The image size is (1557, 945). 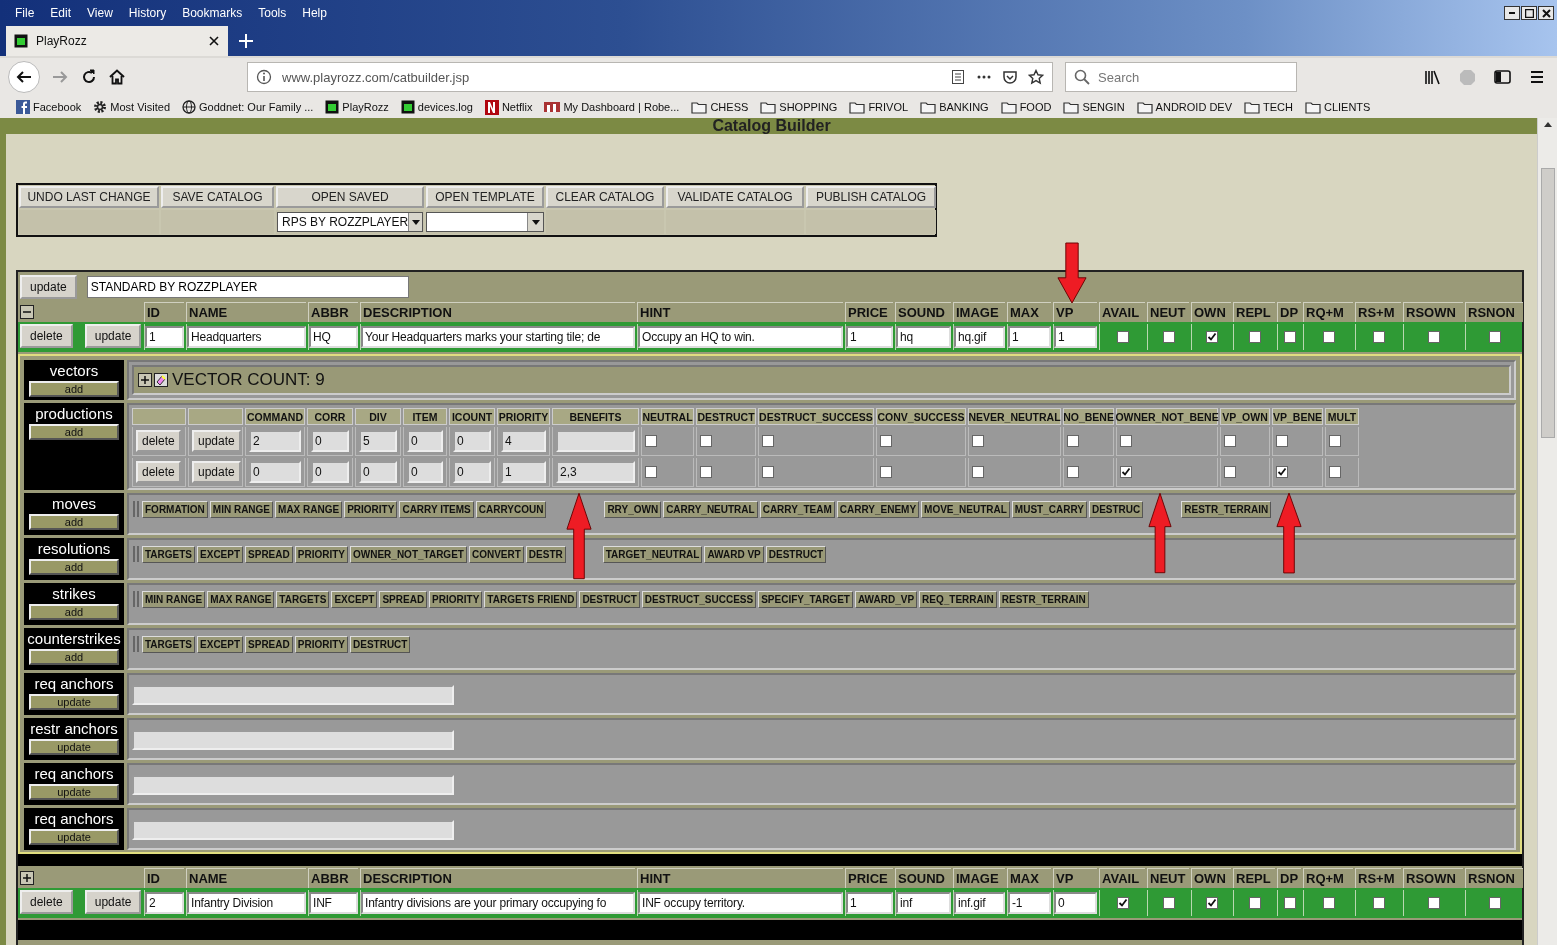 I want to click on action-button: SAVE CATALOG, so click(x=217, y=197).